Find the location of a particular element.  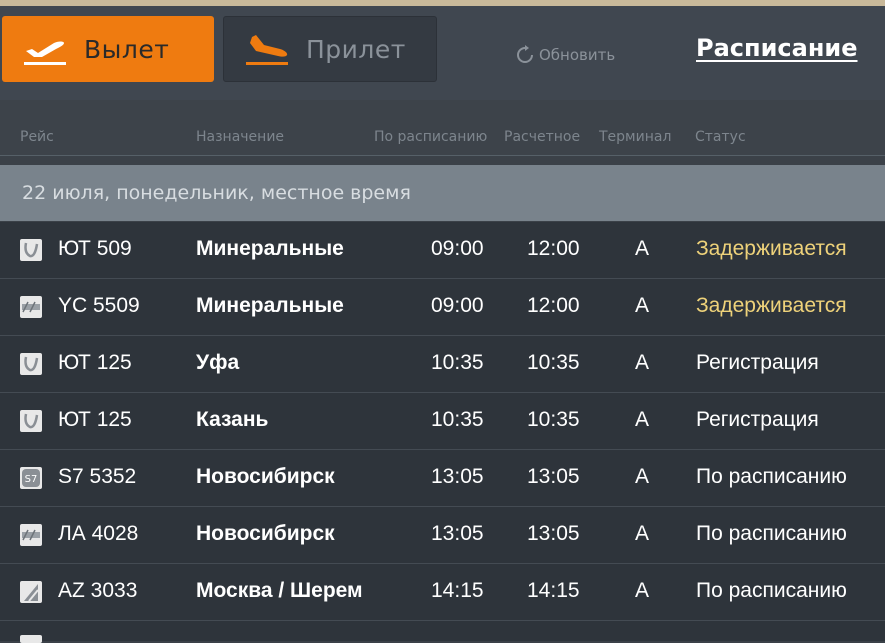

tab-departure-label: Вылет is located at coordinates (127, 49).